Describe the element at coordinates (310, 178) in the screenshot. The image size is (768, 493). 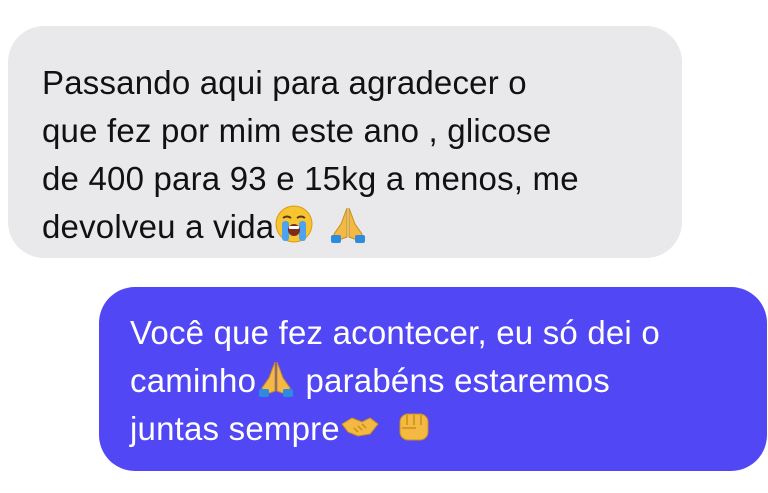
I see `message-line: de 400 para 93 e 15kg a menos, me` at that location.